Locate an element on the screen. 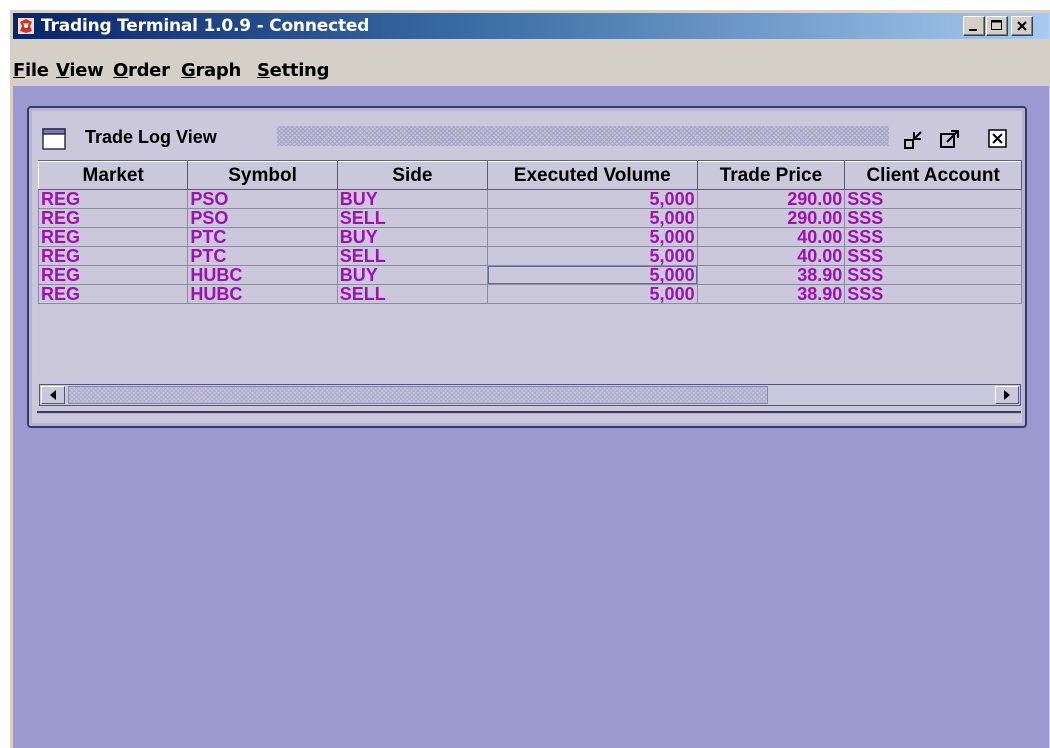  scroll-right-button is located at coordinates (1007, 395).